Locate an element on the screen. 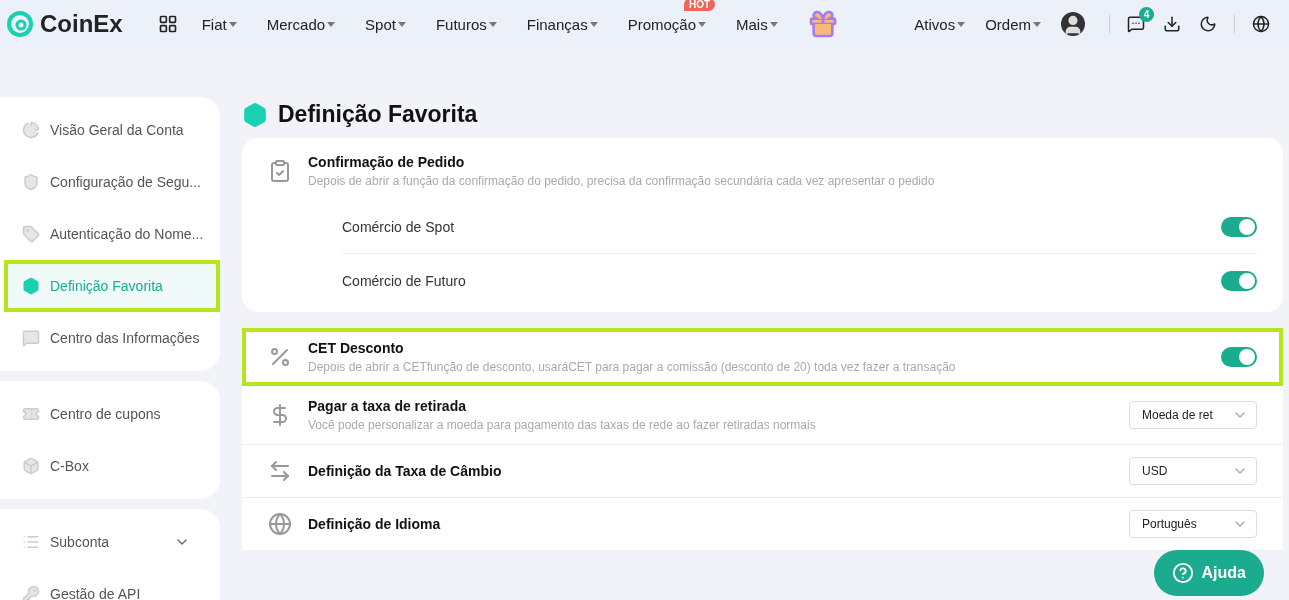  nav-menu-item: Promoção is located at coordinates (667, 24).